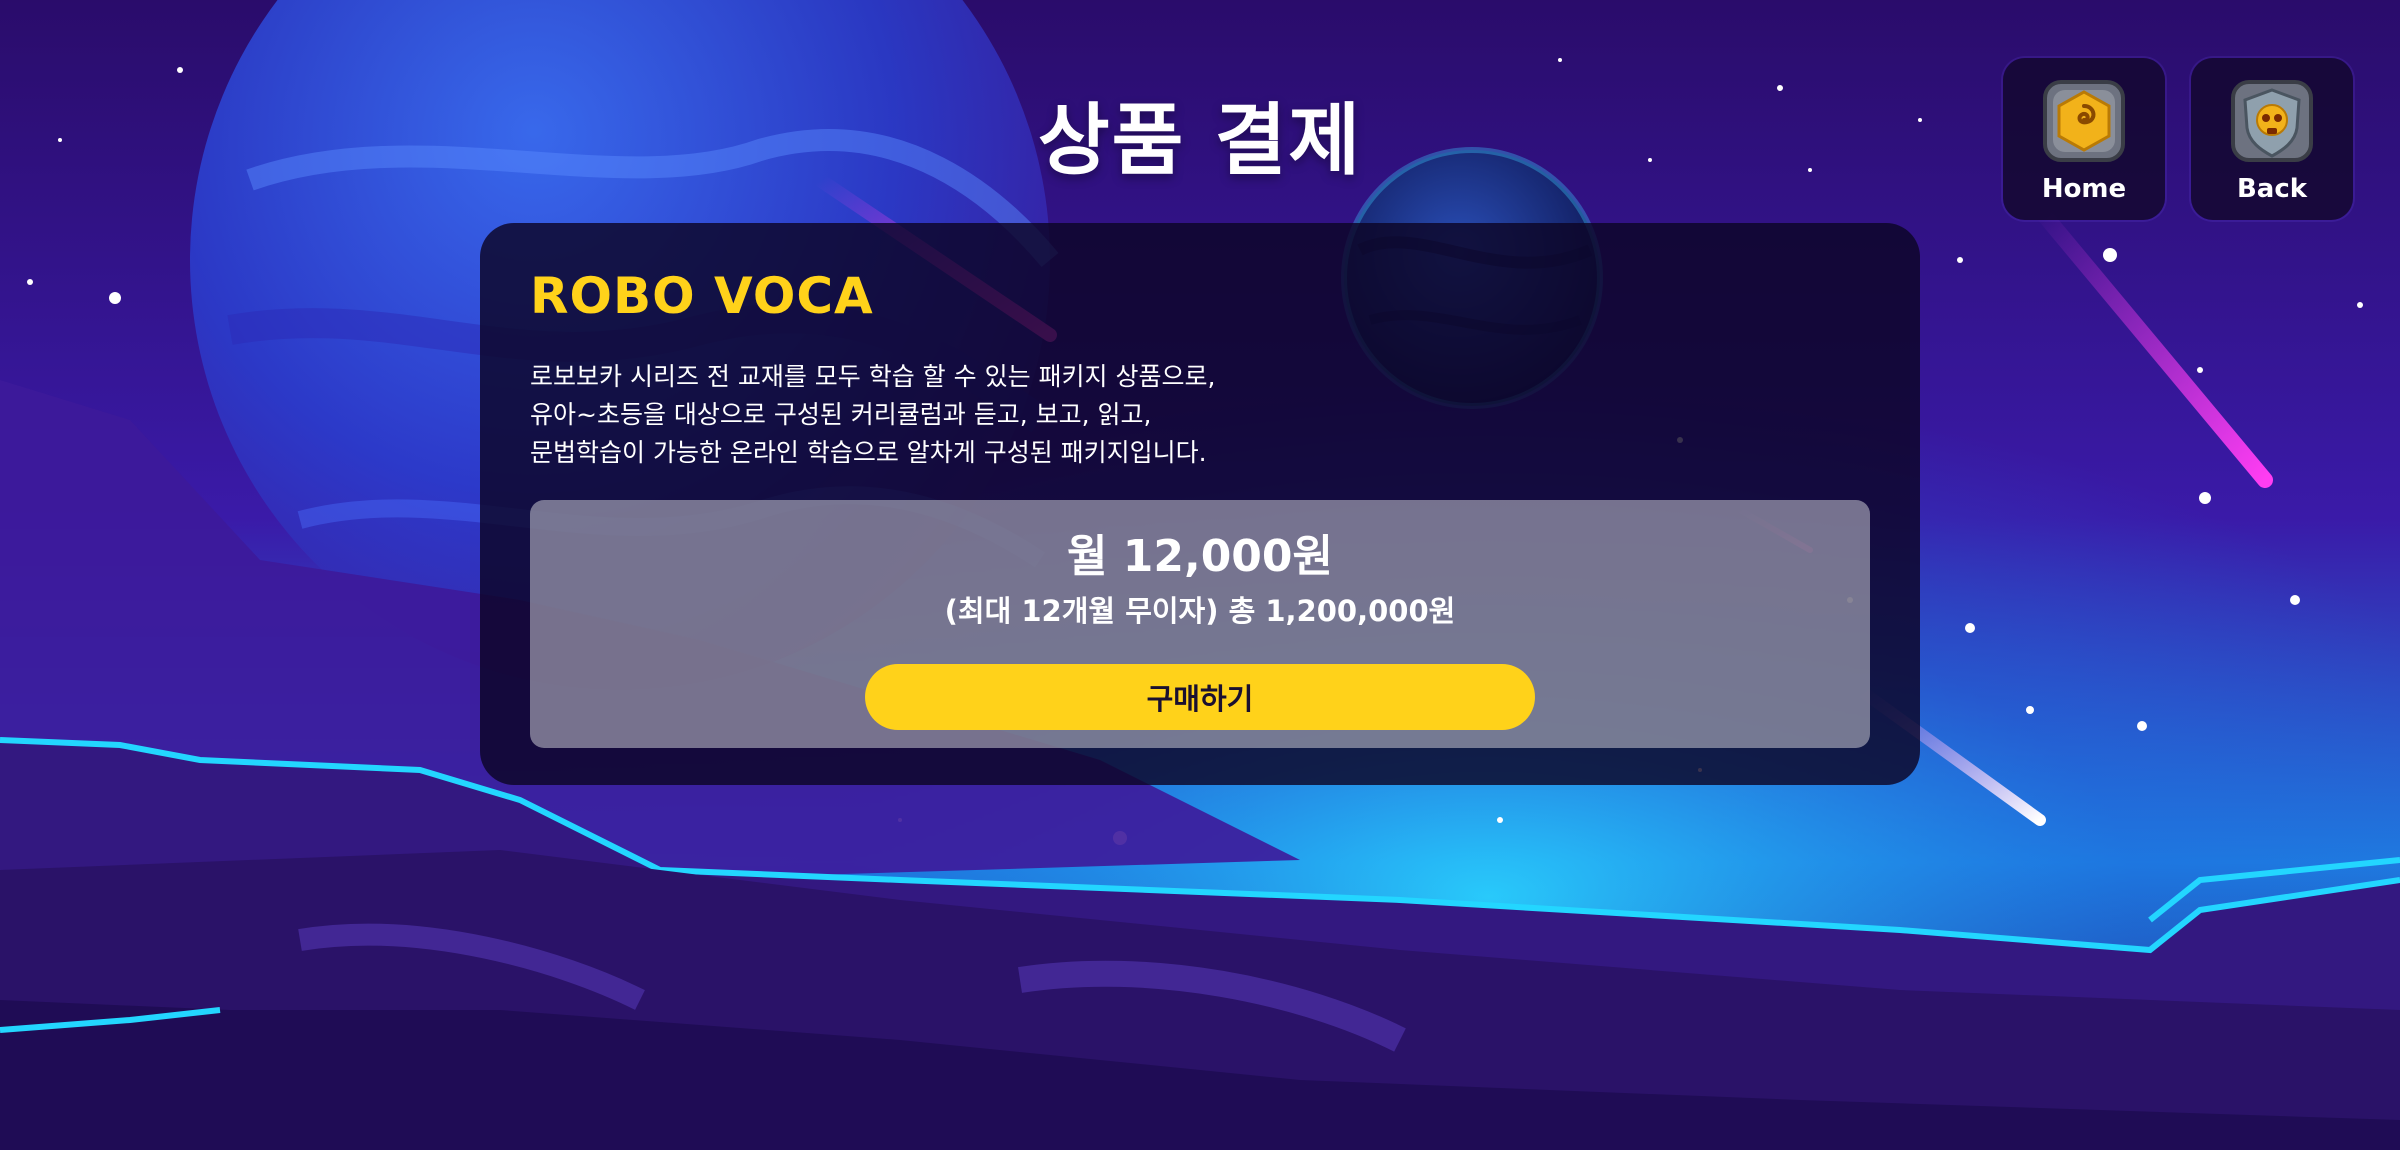  Describe the element at coordinates (2084, 189) in the screenshot. I see `home-label: Home` at that location.